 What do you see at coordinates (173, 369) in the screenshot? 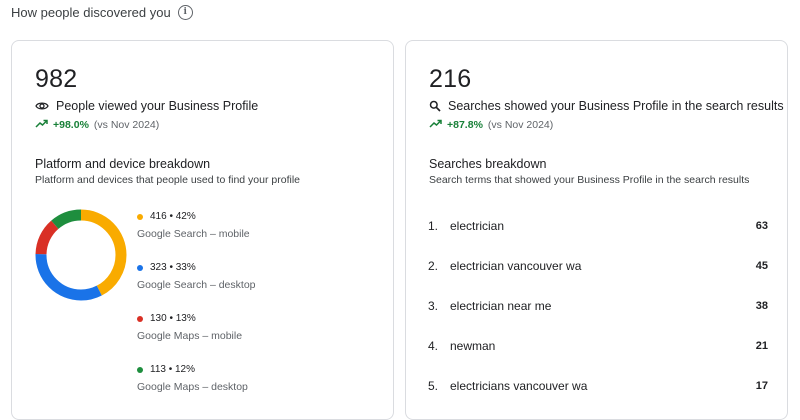
I see `legend-stat: 113 • 12%` at bounding box center [173, 369].